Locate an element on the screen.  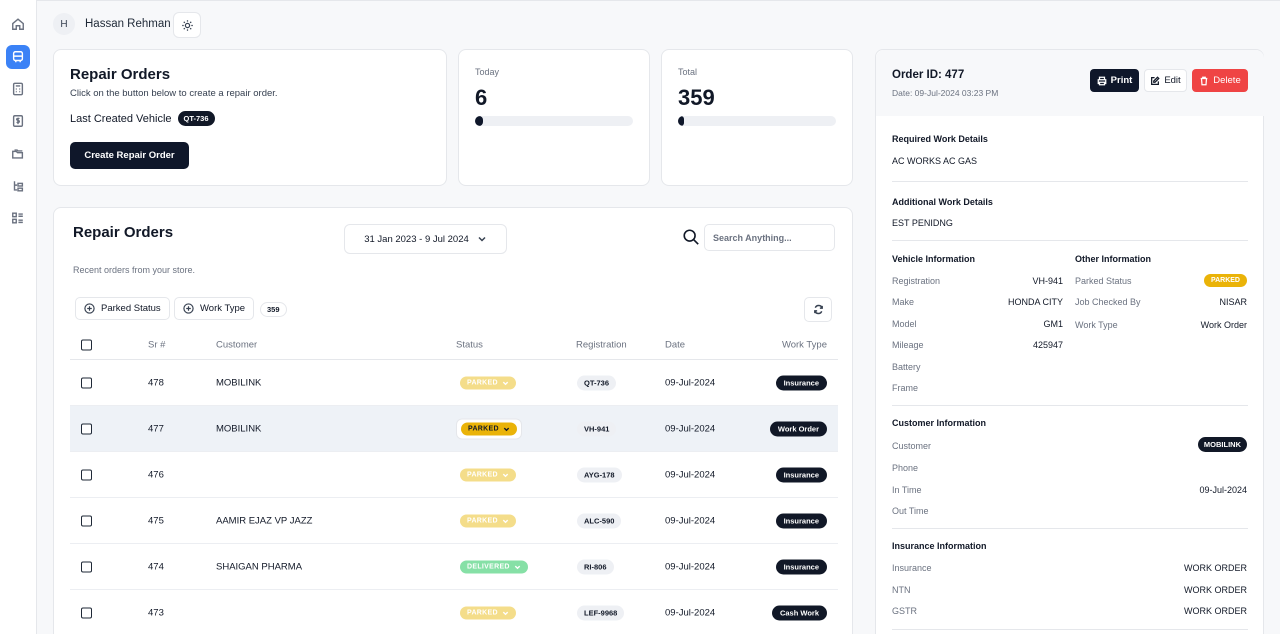
last-created-vehicle: Last Created Vehicle QT-736 is located at coordinates (142, 118).